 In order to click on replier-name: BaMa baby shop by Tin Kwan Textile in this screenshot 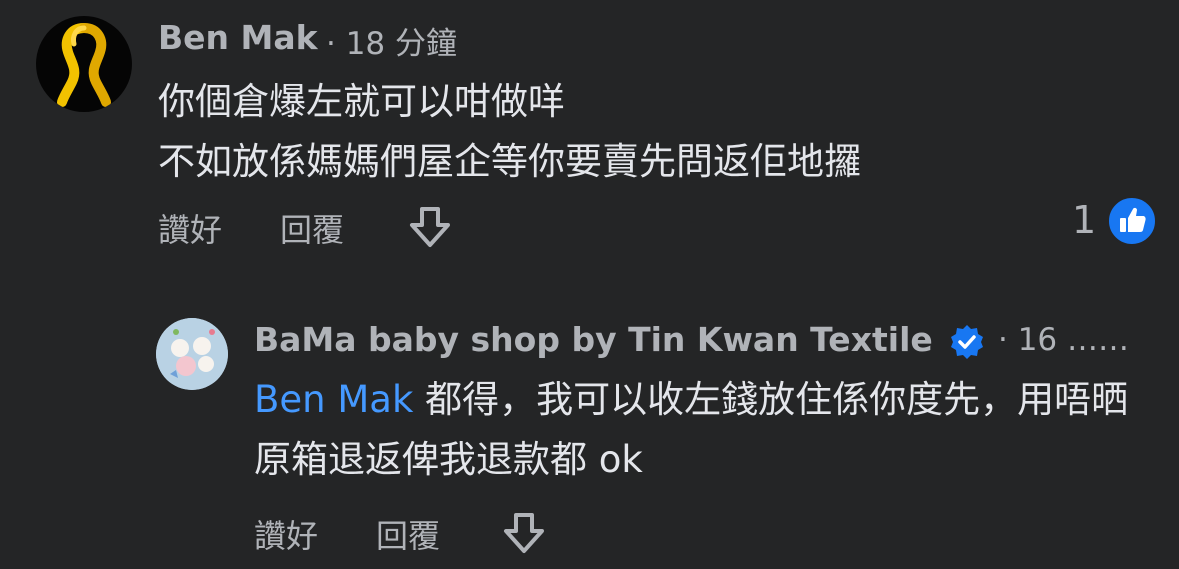, I will do `click(593, 339)`.